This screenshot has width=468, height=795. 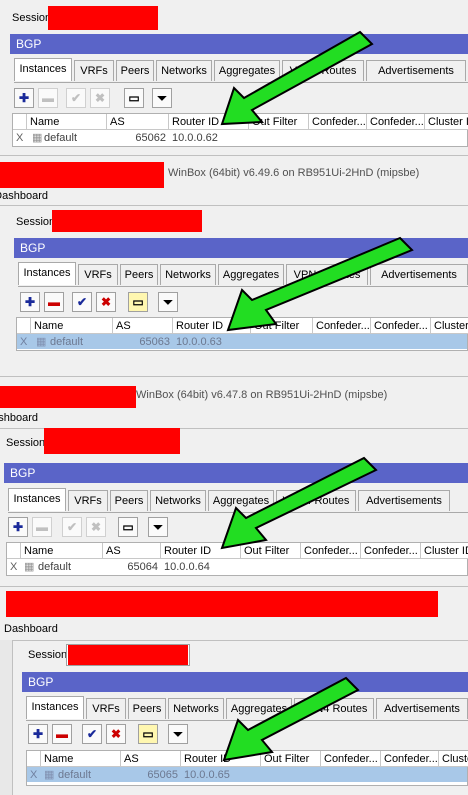 What do you see at coordinates (453, 759) in the screenshot?
I see `col-cluster-id: Cluste` at bounding box center [453, 759].